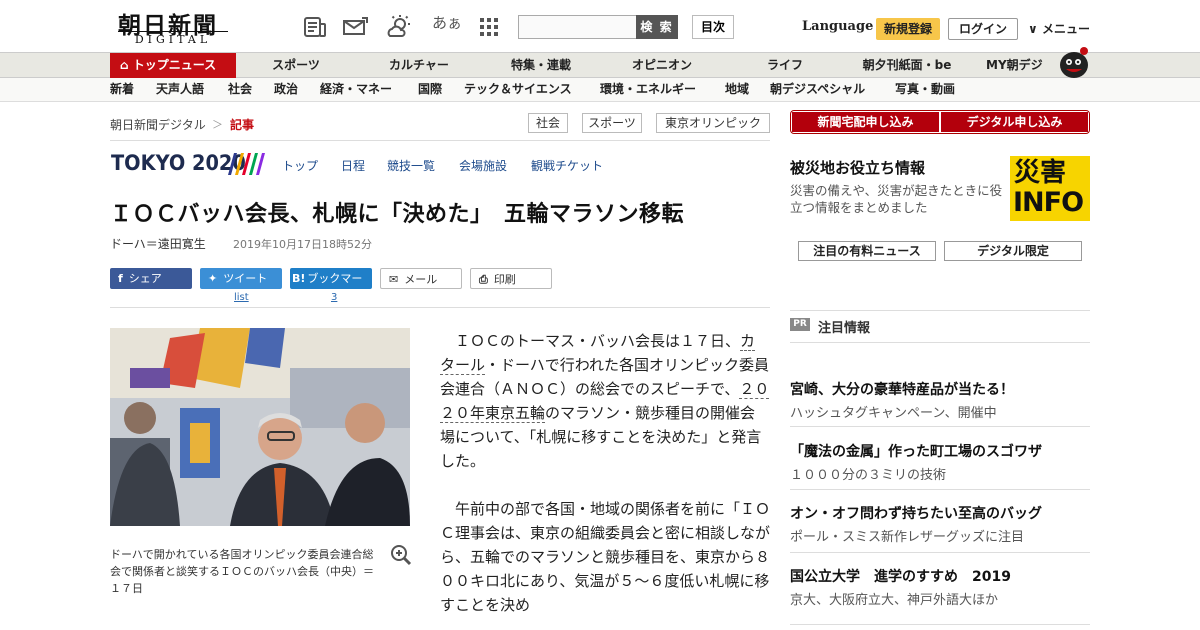 This screenshot has width=1200, height=630. I want to click on tokyo-link-events: 競技一覧, so click(411, 165).